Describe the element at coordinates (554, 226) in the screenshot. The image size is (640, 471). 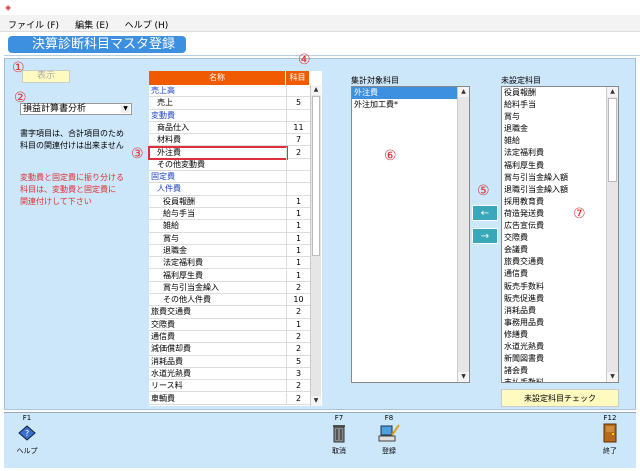
I see `list-item: 広告宣伝費` at that location.